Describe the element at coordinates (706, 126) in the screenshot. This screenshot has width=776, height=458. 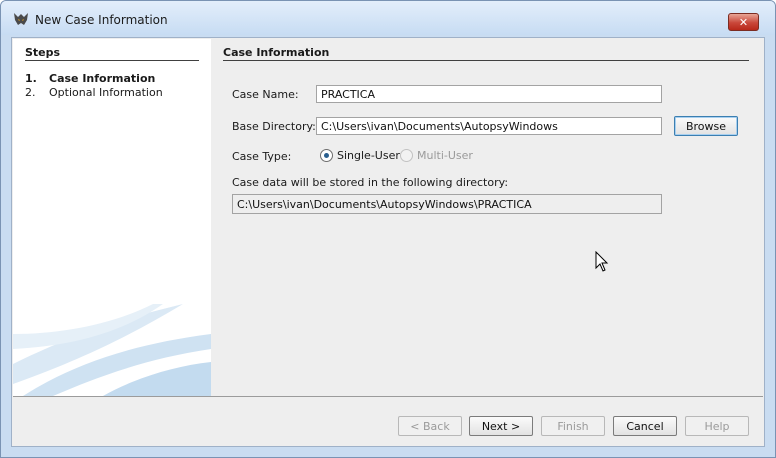
I see `browse-button: Browse` at that location.